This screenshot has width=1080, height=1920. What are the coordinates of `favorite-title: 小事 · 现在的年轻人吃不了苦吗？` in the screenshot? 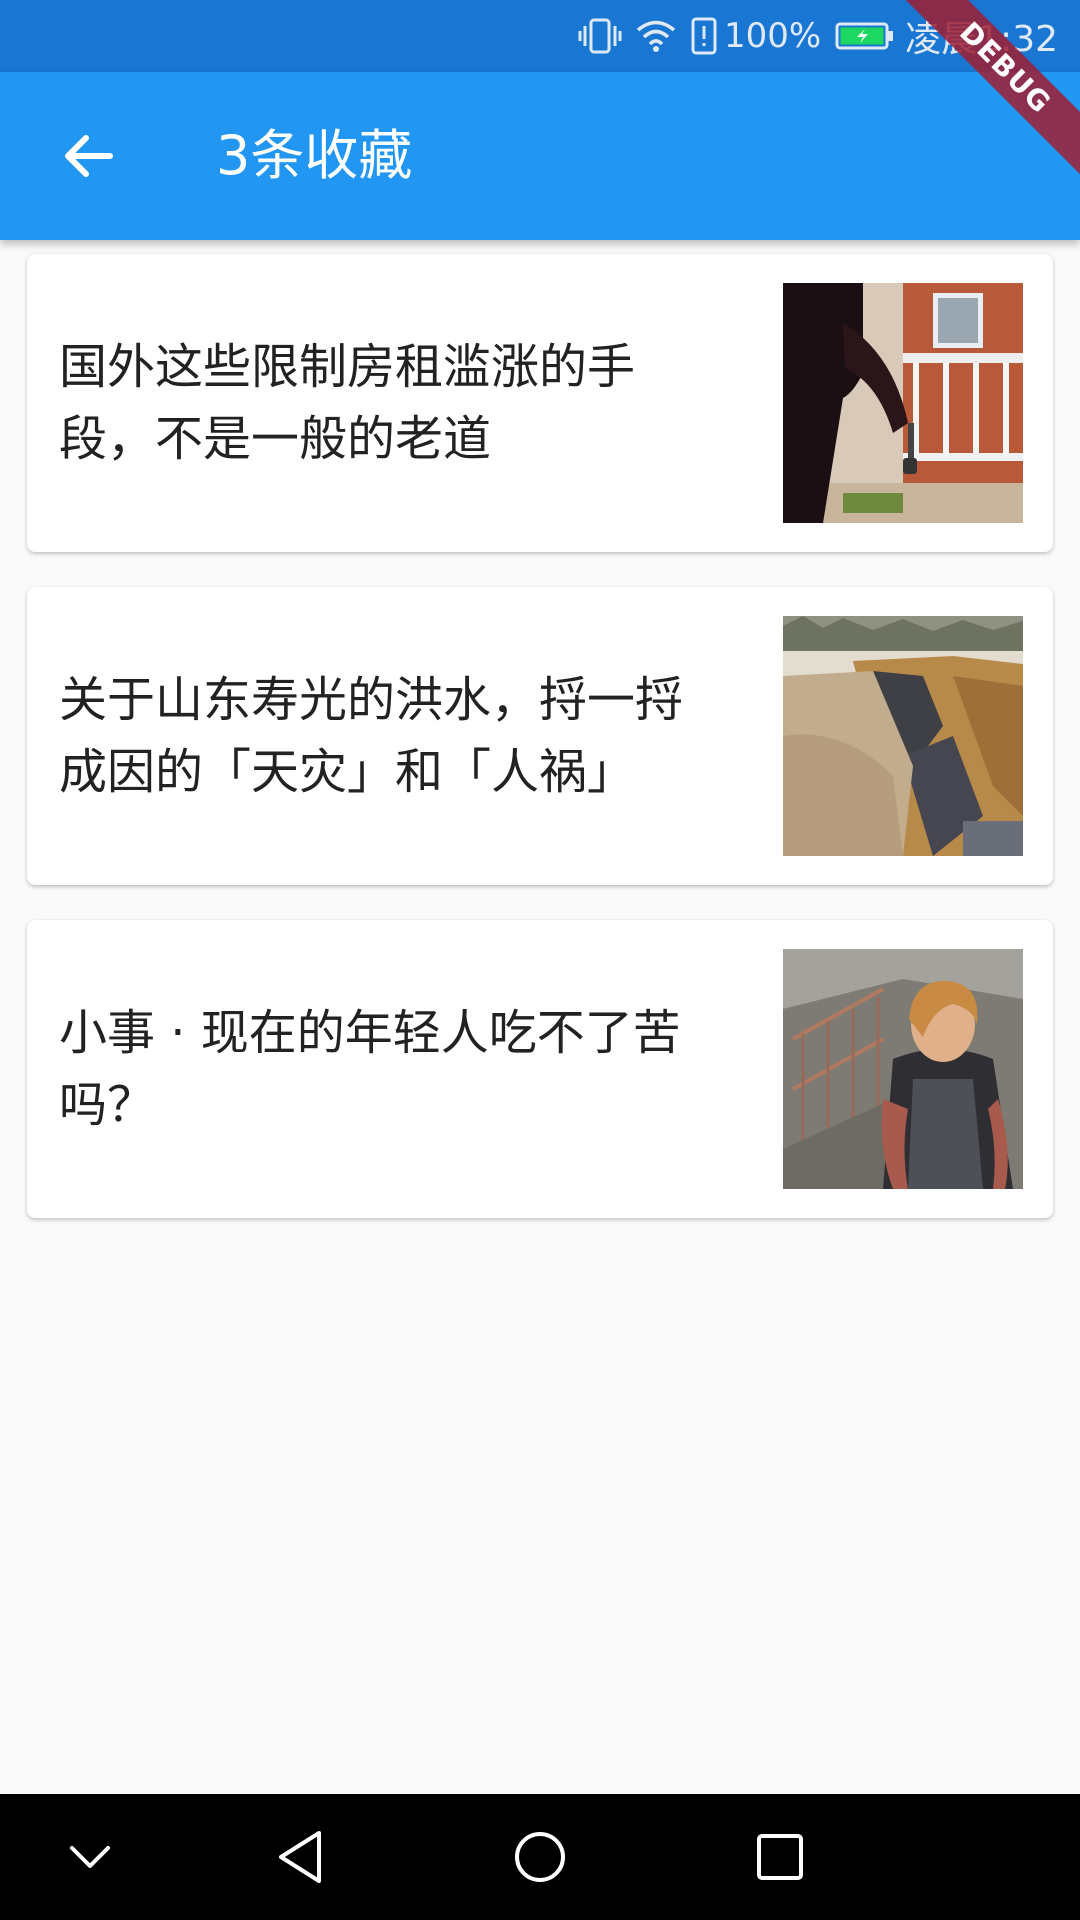 It's located at (389, 1069).